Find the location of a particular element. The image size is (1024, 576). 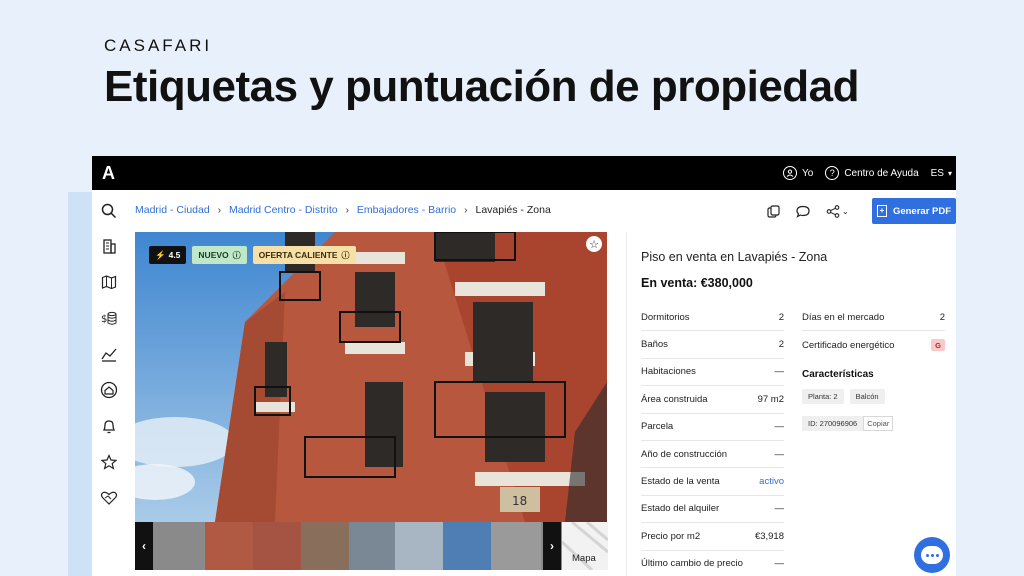

handshake-heart-icon is located at coordinates (109, 498).